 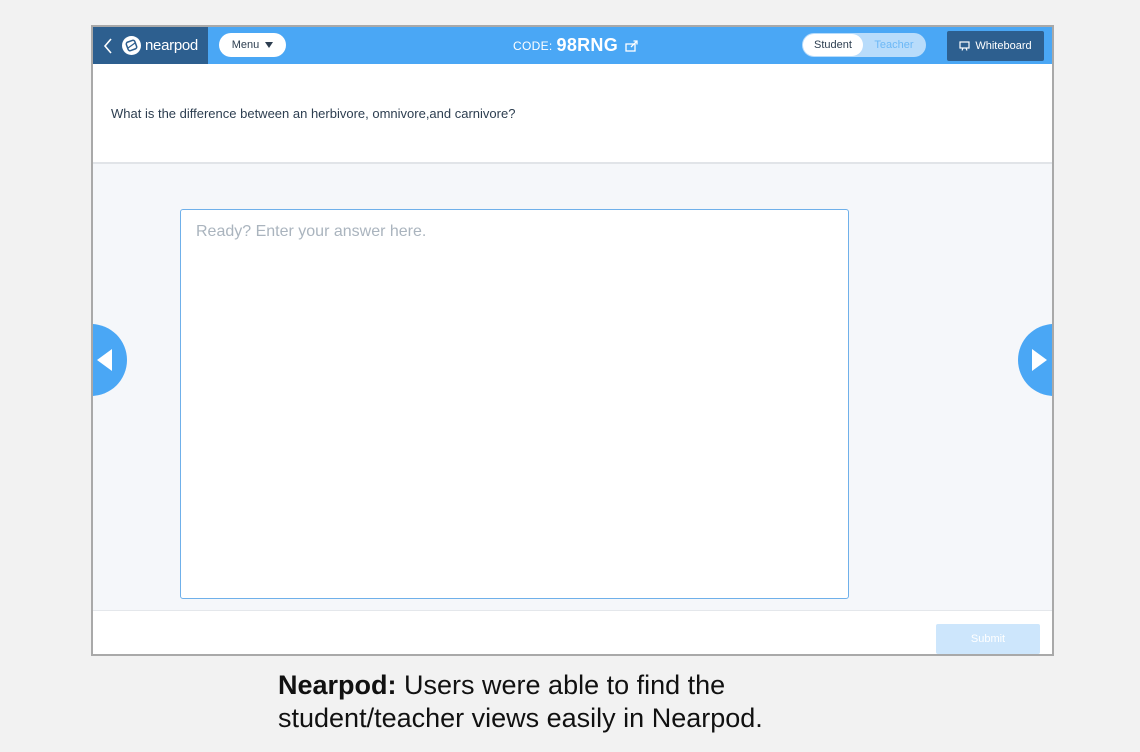 I want to click on toggle-student: Student, so click(x=833, y=45).